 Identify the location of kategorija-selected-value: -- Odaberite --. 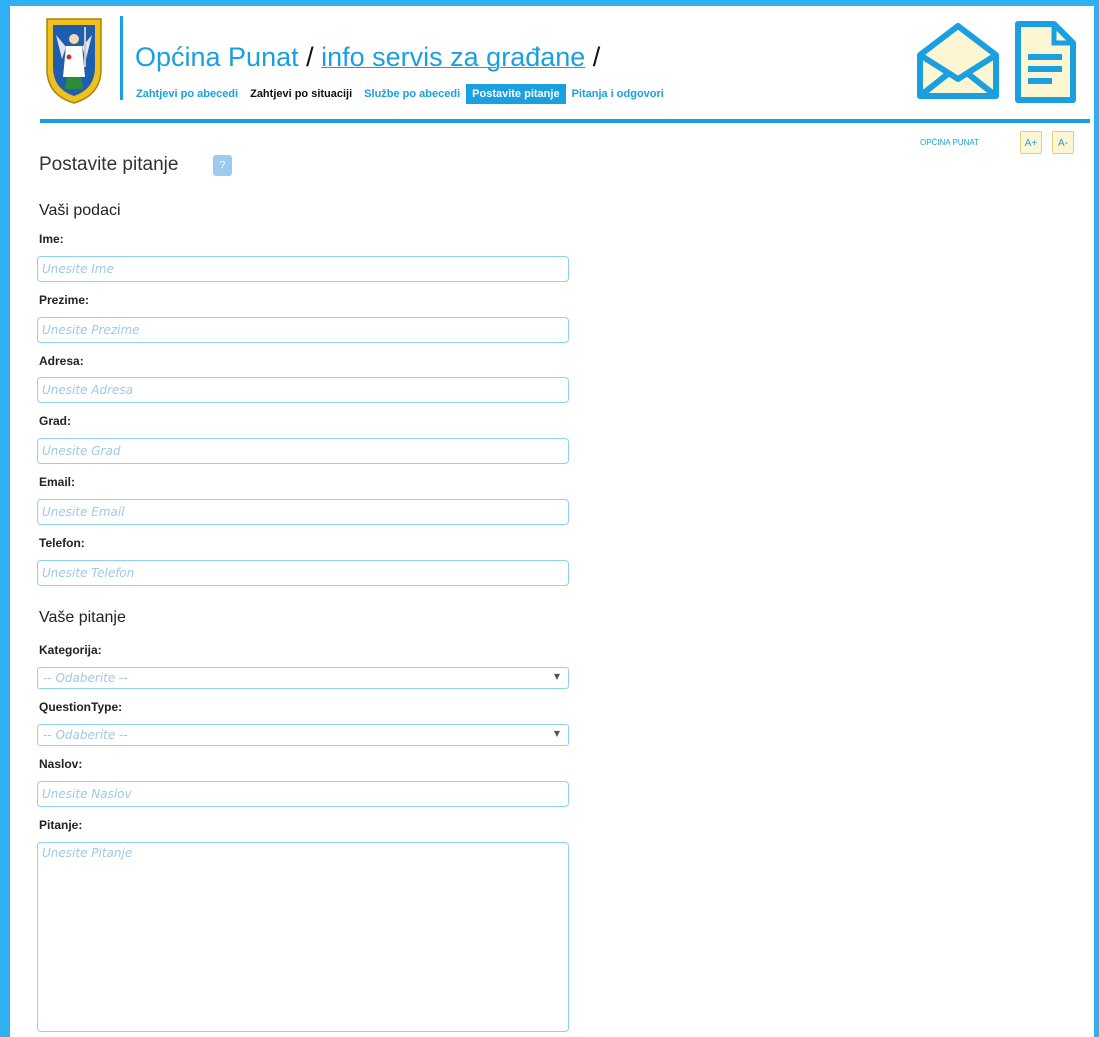
(85, 678).